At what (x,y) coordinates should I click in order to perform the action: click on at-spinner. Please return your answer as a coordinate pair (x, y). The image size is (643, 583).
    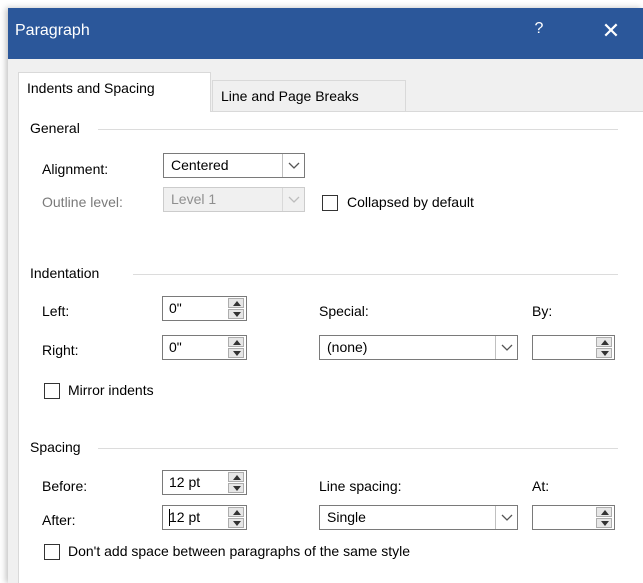
    Looking at the image, I should click on (573, 517).